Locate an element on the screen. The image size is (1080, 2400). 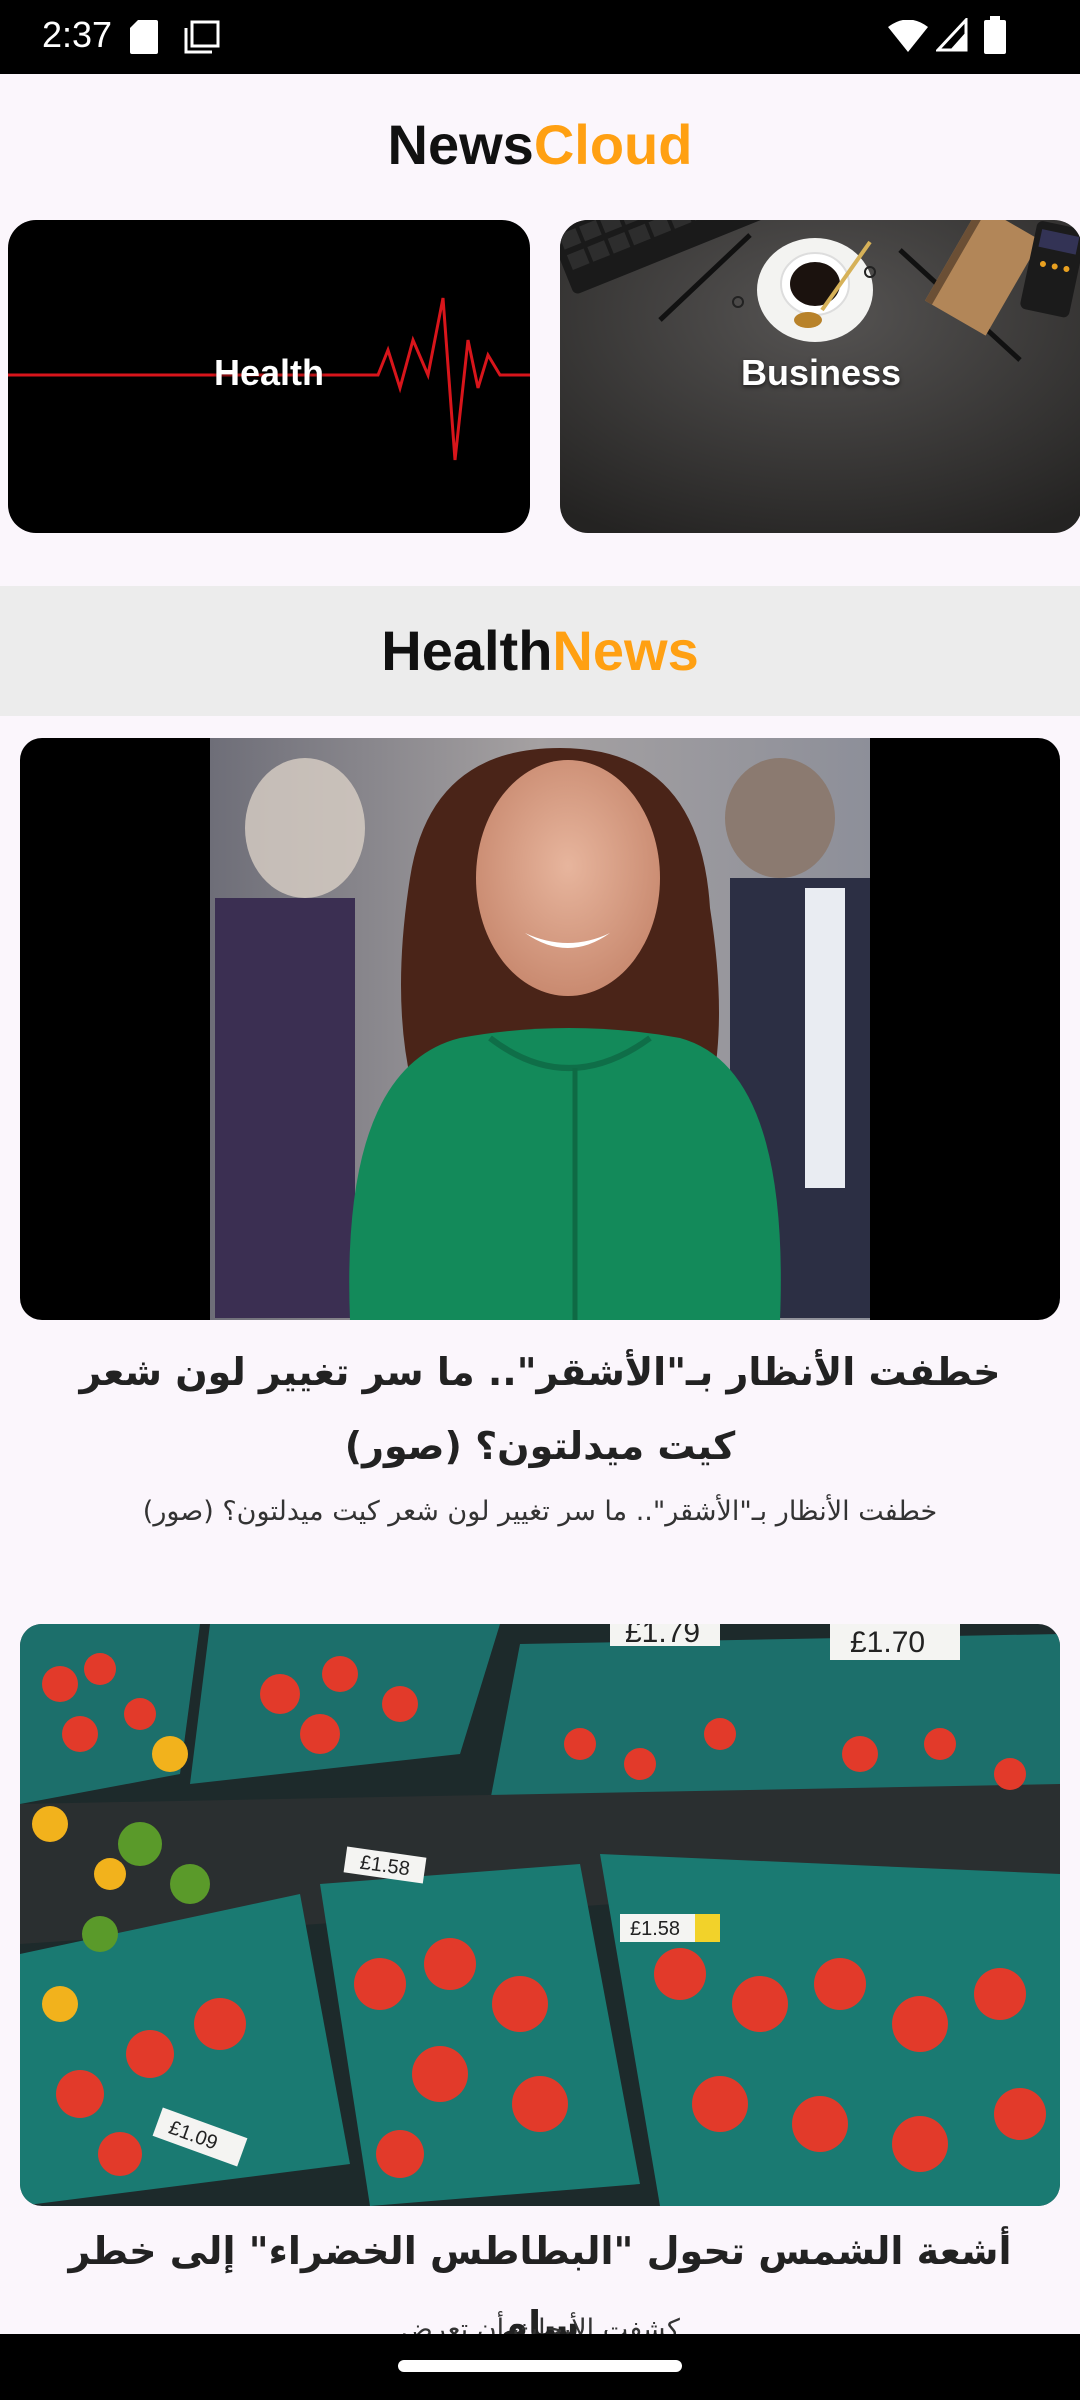
navigation-bar is located at coordinates (540, 2367).